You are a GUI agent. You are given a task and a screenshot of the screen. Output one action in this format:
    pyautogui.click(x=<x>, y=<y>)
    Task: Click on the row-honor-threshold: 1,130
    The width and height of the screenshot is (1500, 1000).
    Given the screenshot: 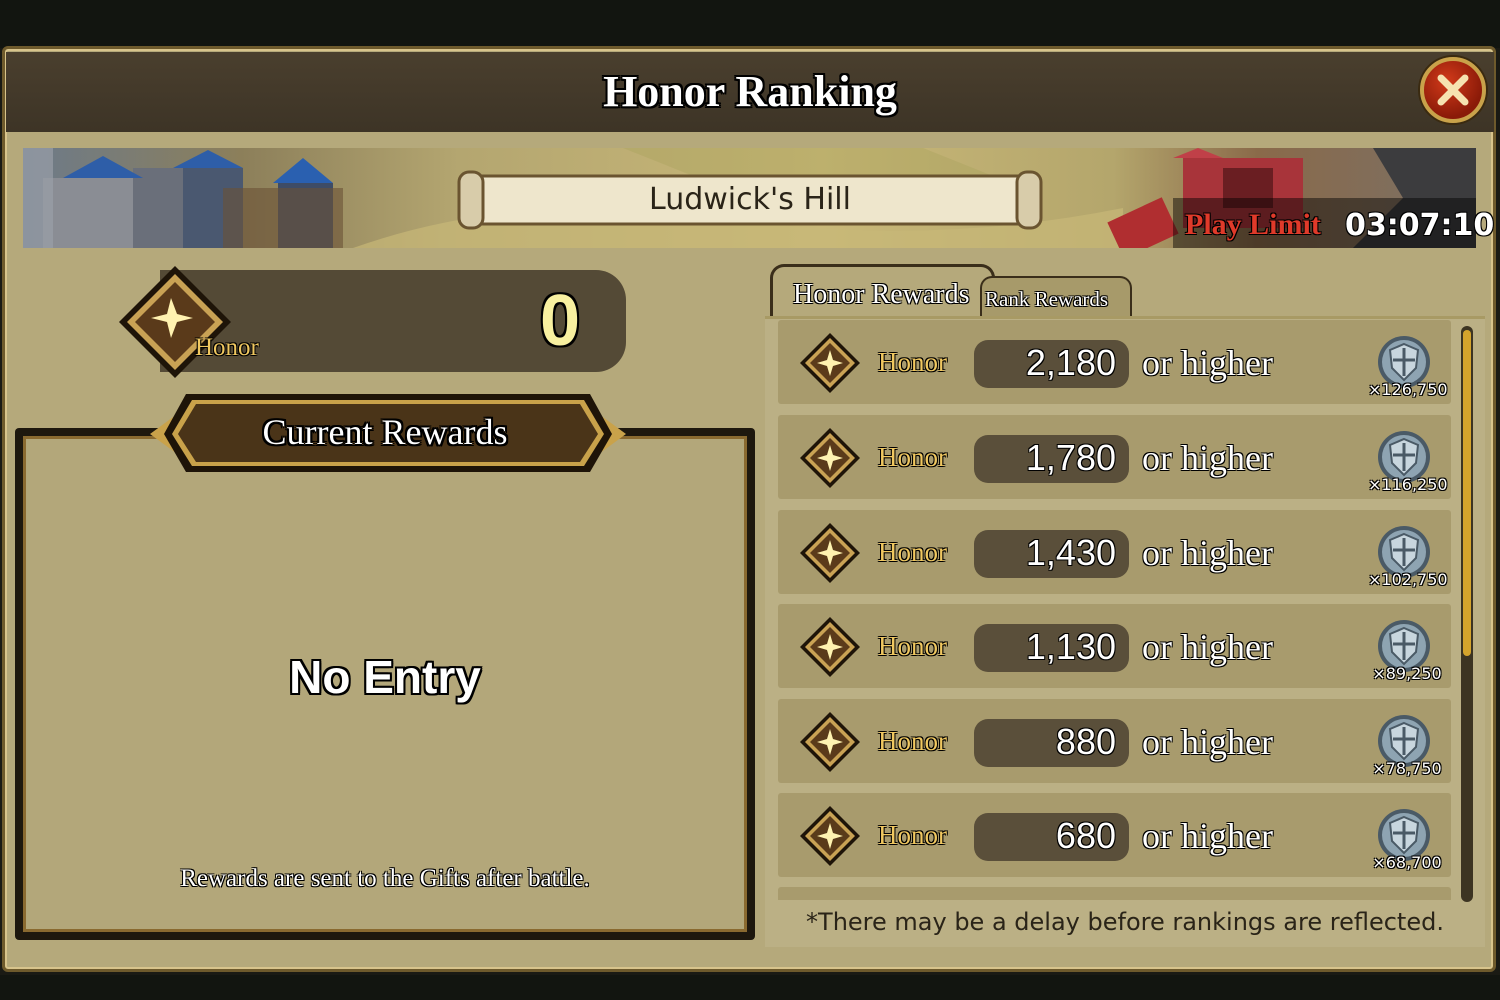 What is the action you would take?
    pyautogui.click(x=1070, y=646)
    